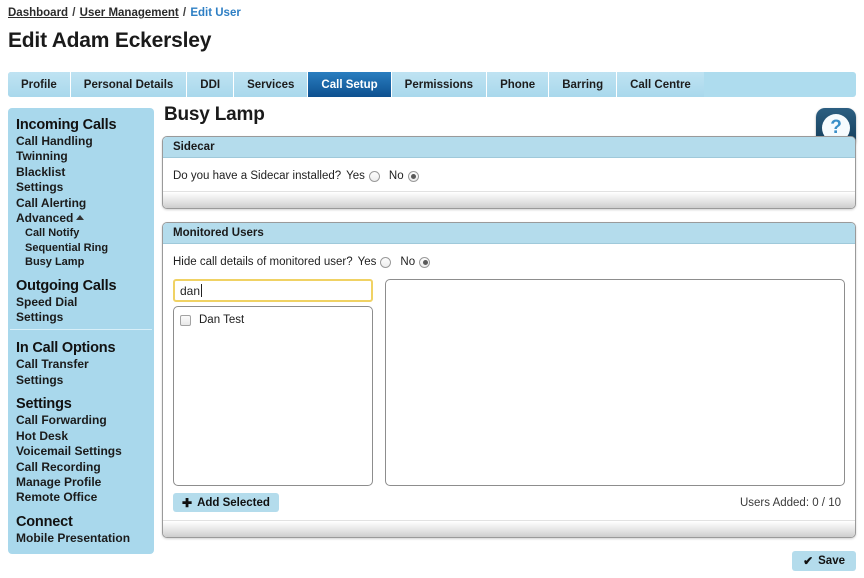 This screenshot has width=864, height=578. Describe the element at coordinates (367, 262) in the screenshot. I see `hide-call-details-yes-label: Yes` at that location.